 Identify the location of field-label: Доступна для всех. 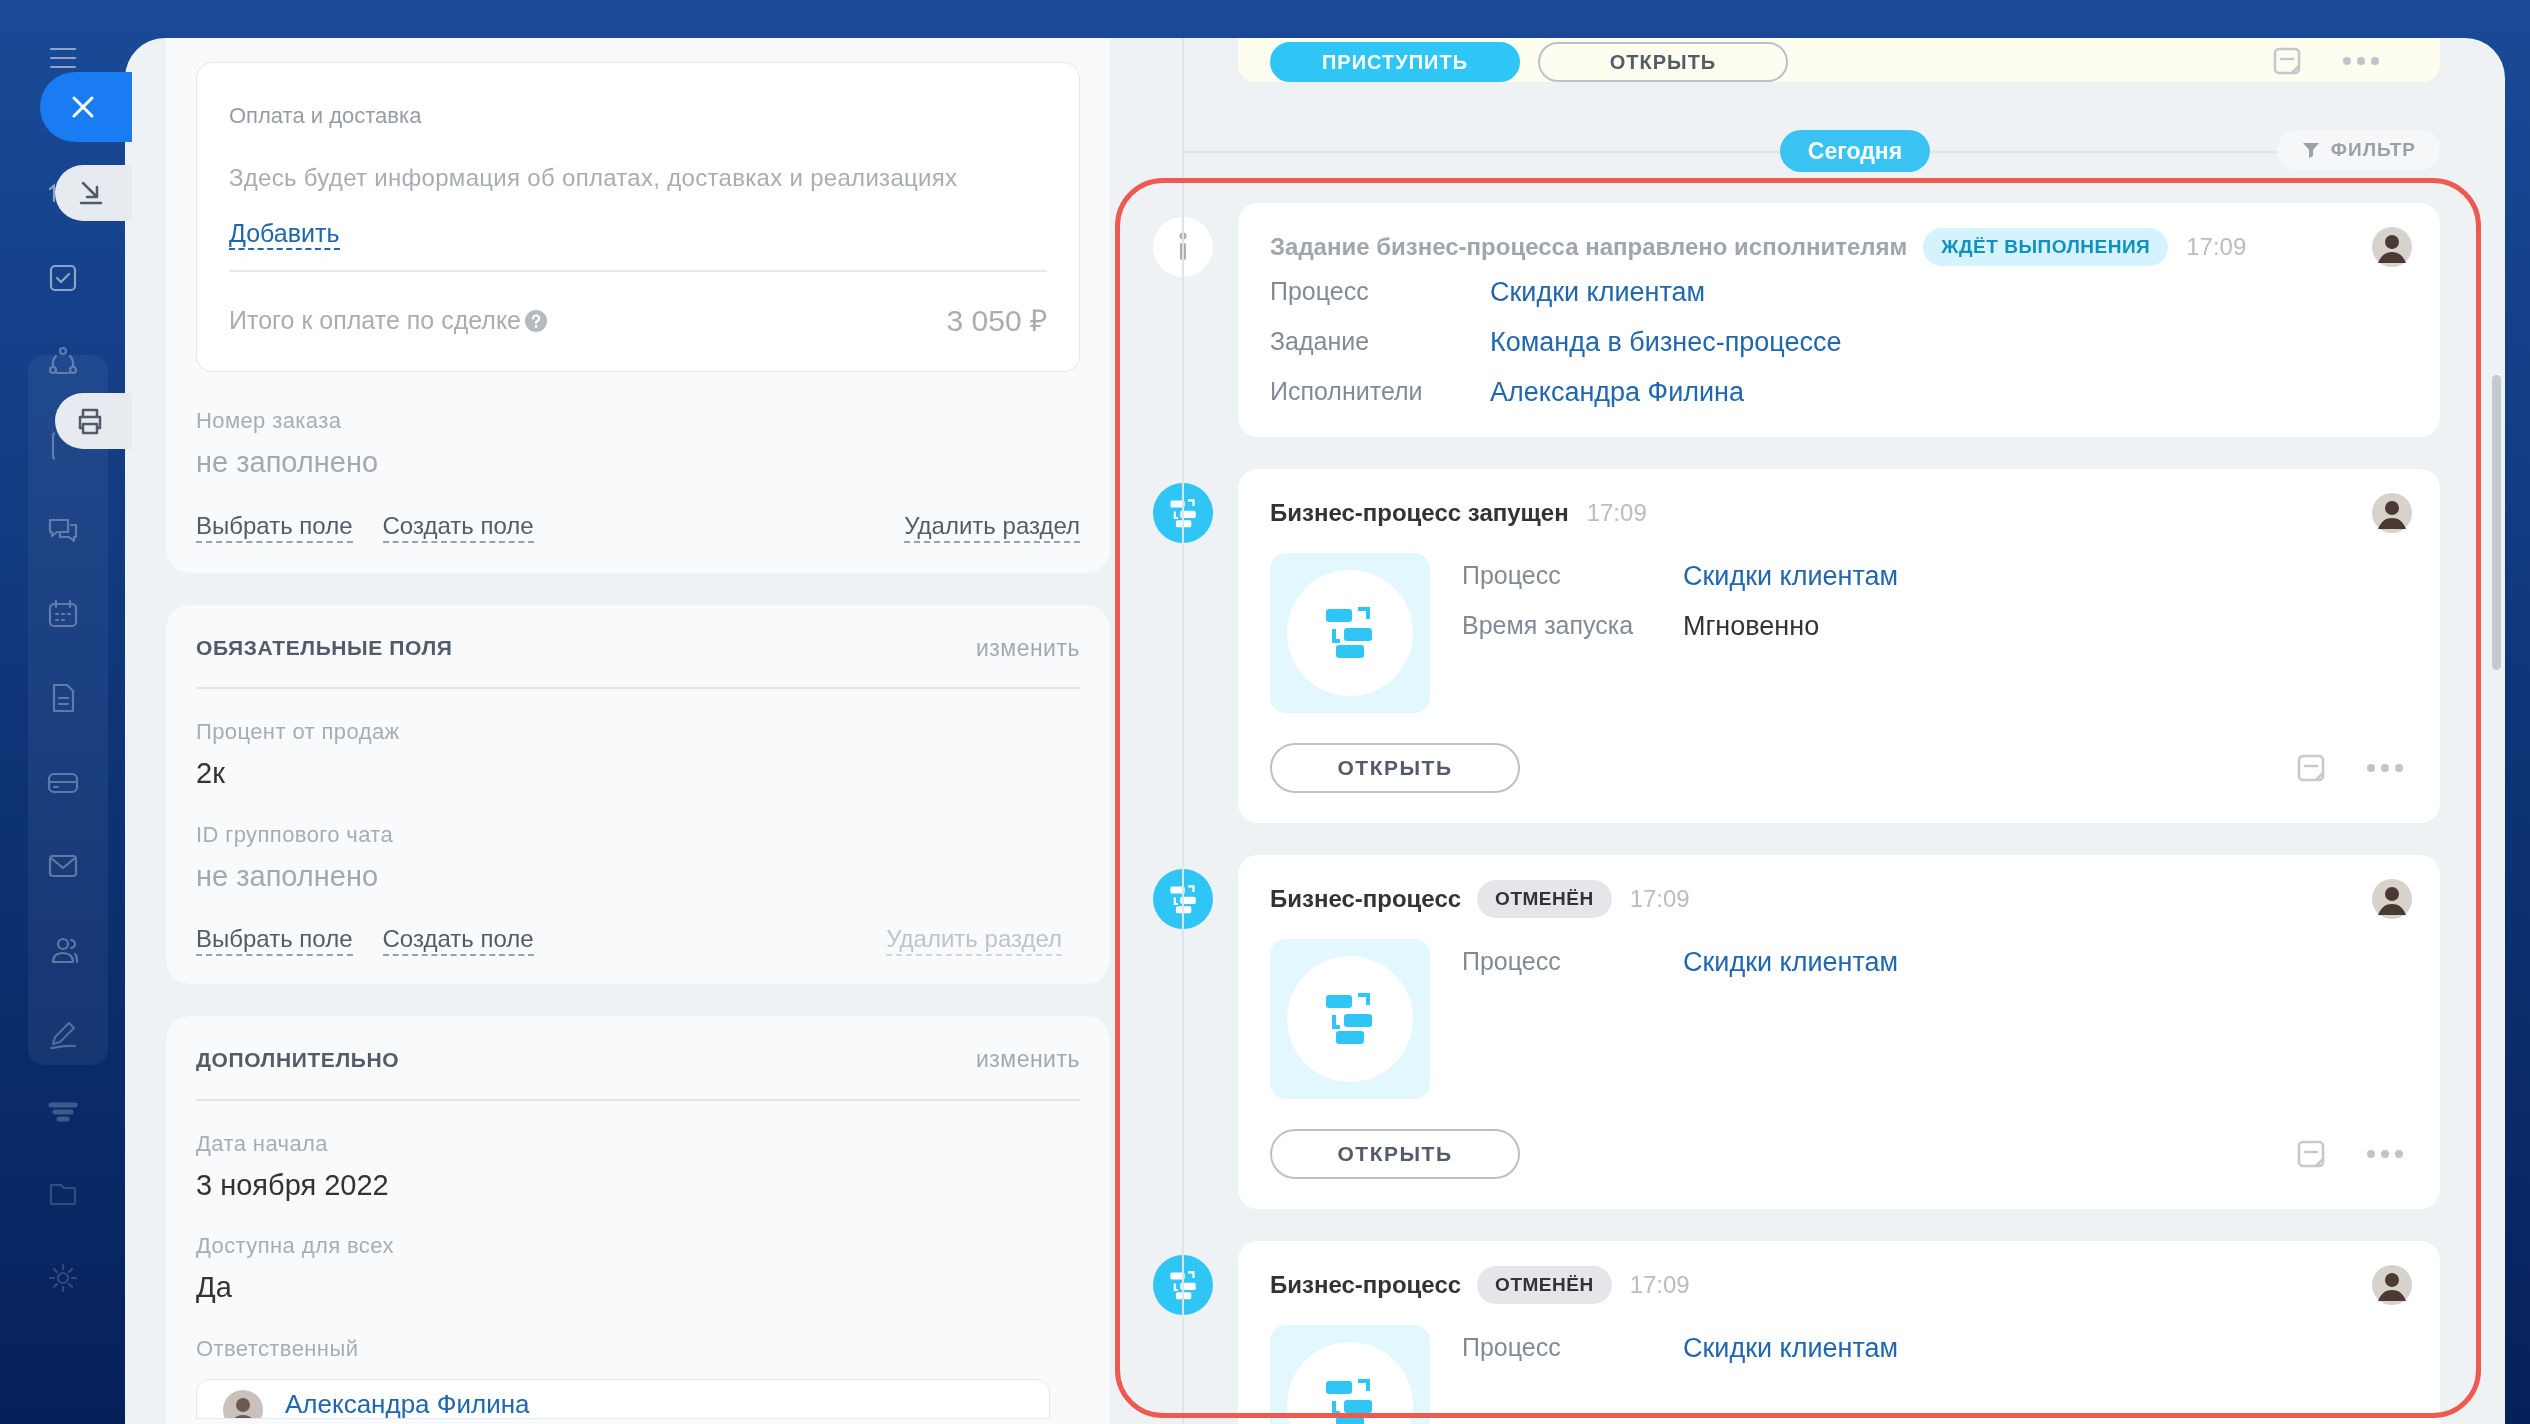
(295, 1246).